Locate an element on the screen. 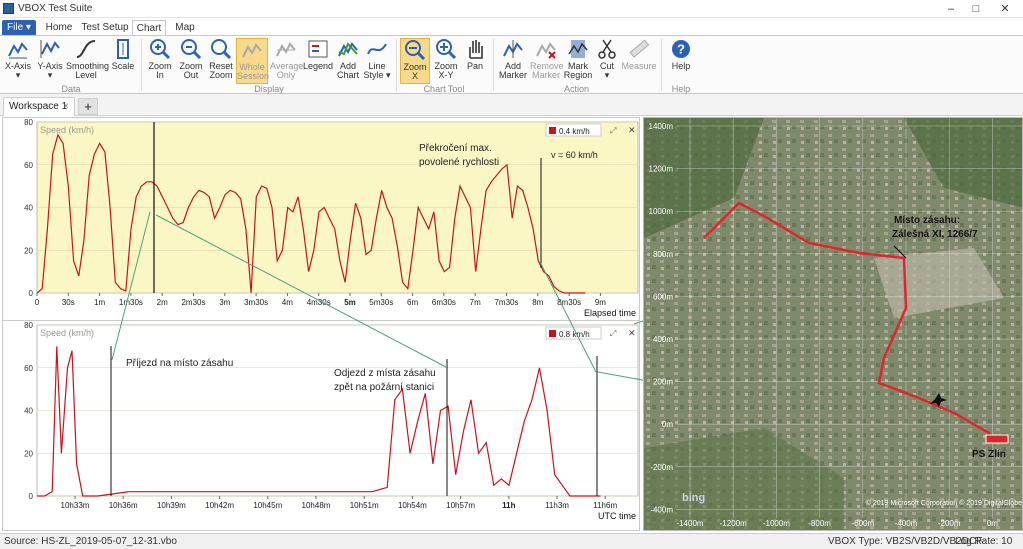 This screenshot has height=549, width=1023. add-marker-button: Add Marker is located at coordinates (513, 61).